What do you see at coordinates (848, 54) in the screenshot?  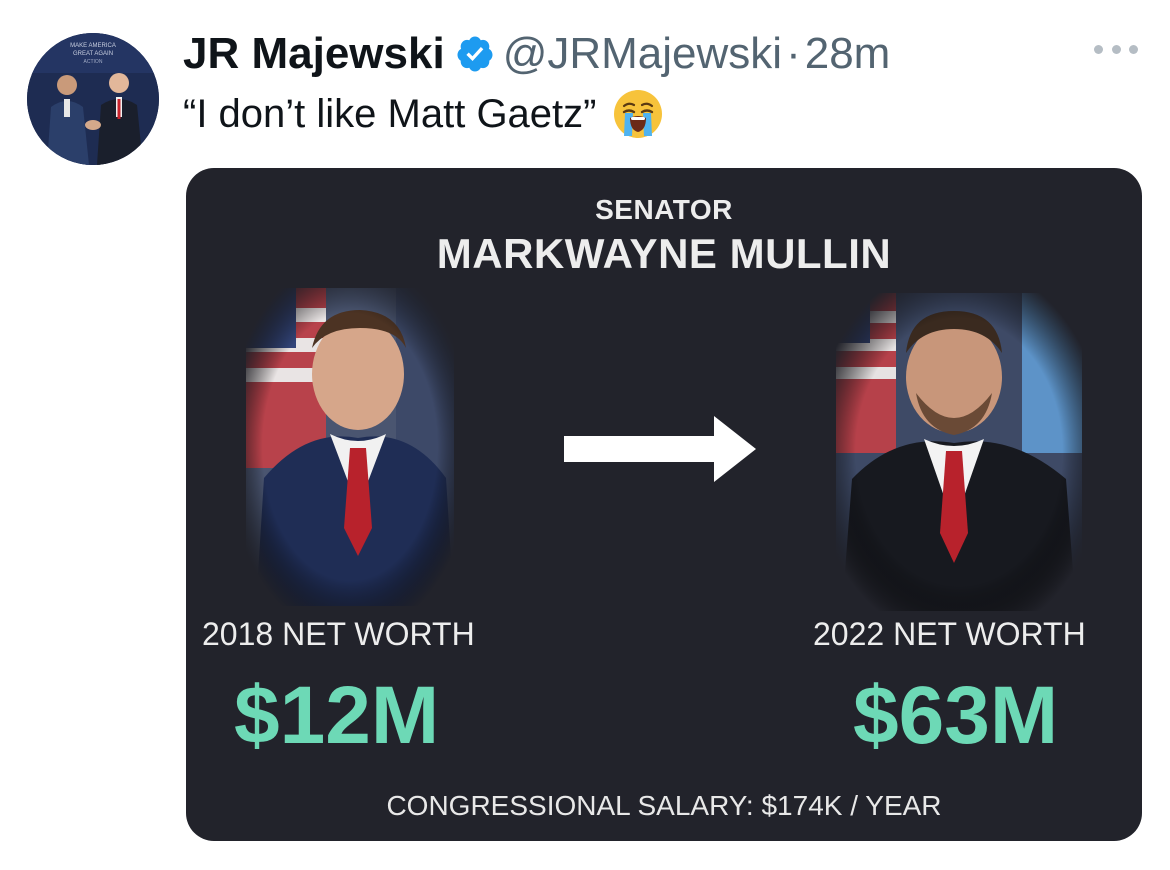 I see `tweet-timestamp: 28m` at bounding box center [848, 54].